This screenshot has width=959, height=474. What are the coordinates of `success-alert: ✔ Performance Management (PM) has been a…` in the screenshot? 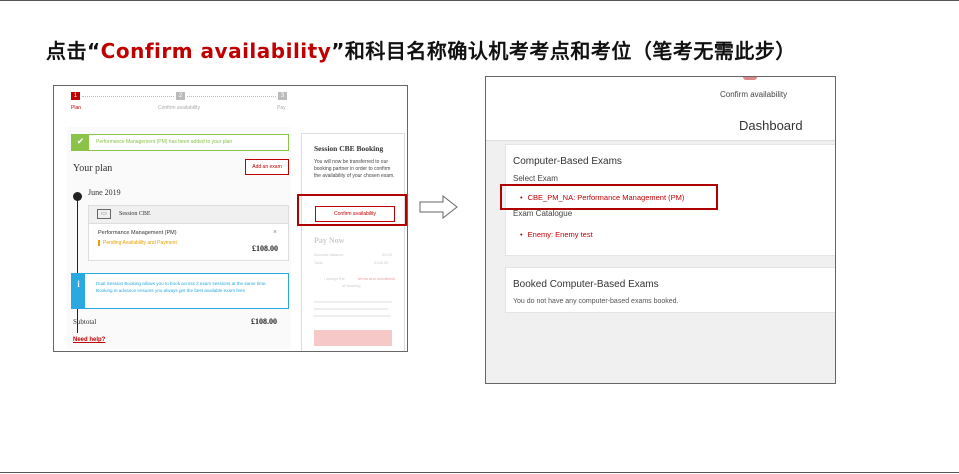 It's located at (180, 142).